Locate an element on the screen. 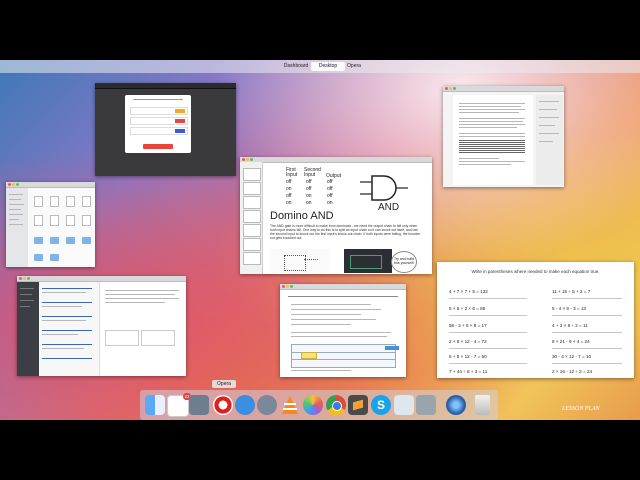 The image size is (640, 480). slide-title: Domino AND is located at coordinates (302, 216).